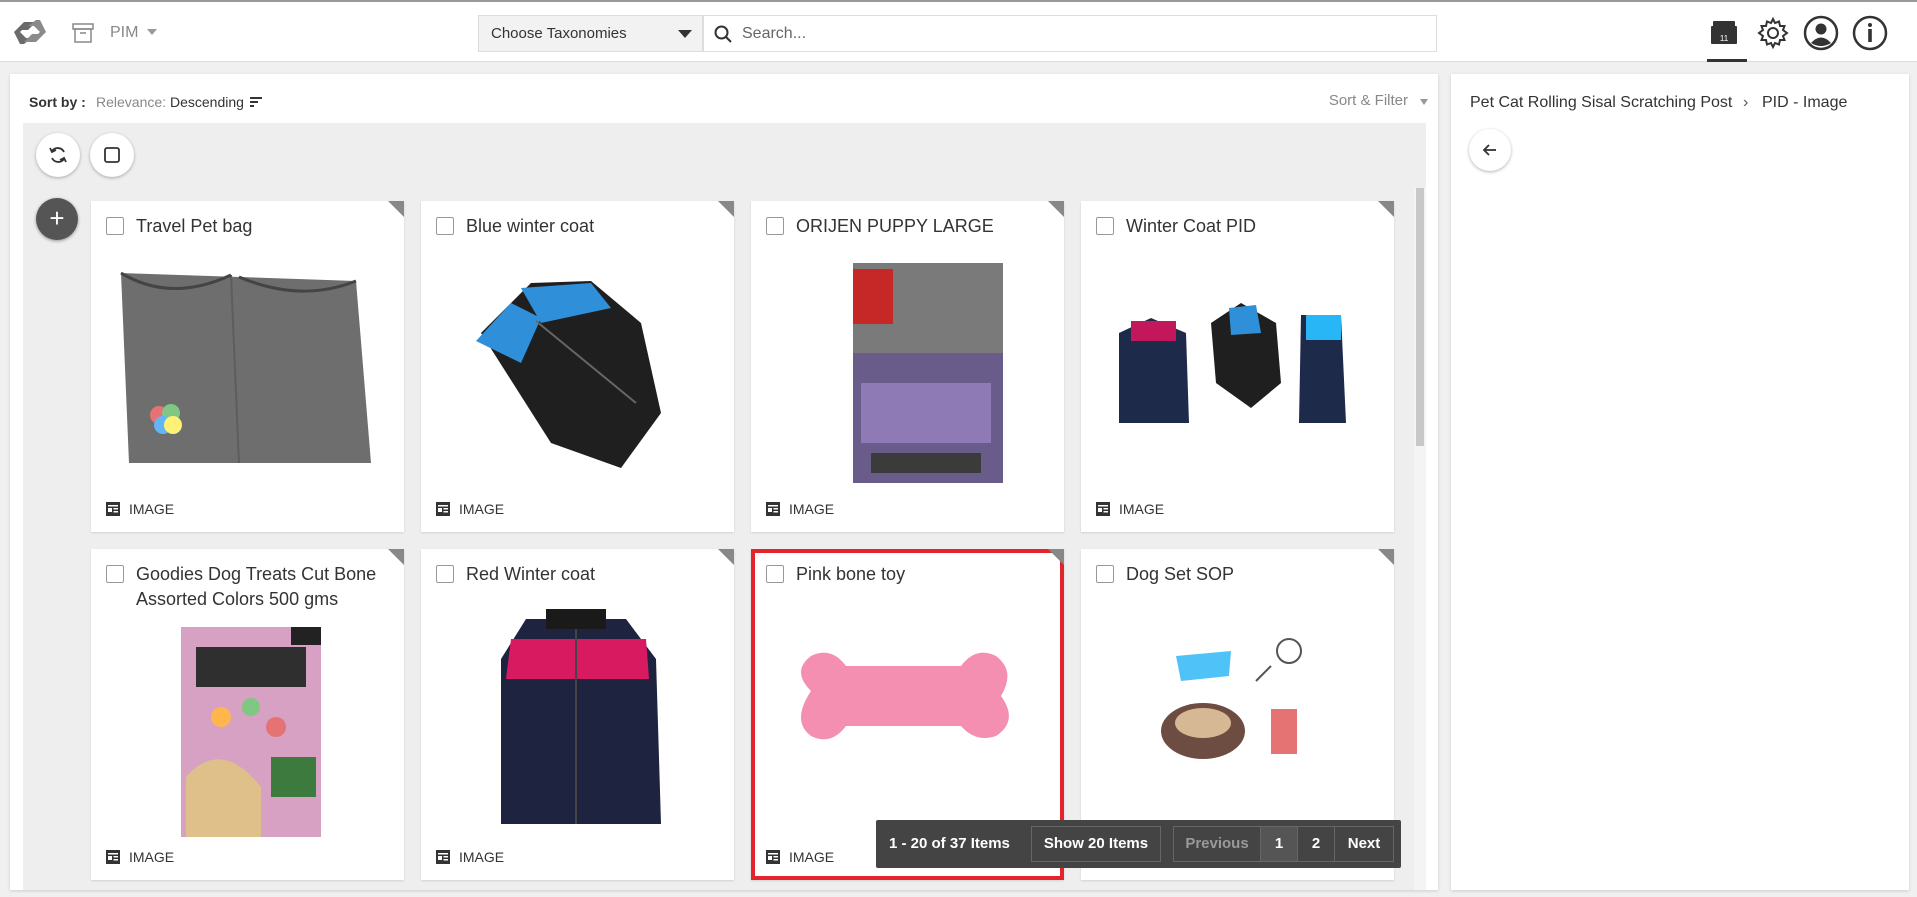 Image resolution: width=1917 pixels, height=897 pixels. What do you see at coordinates (57, 102) in the screenshot?
I see `sort-by-label: Sort by :` at bounding box center [57, 102].